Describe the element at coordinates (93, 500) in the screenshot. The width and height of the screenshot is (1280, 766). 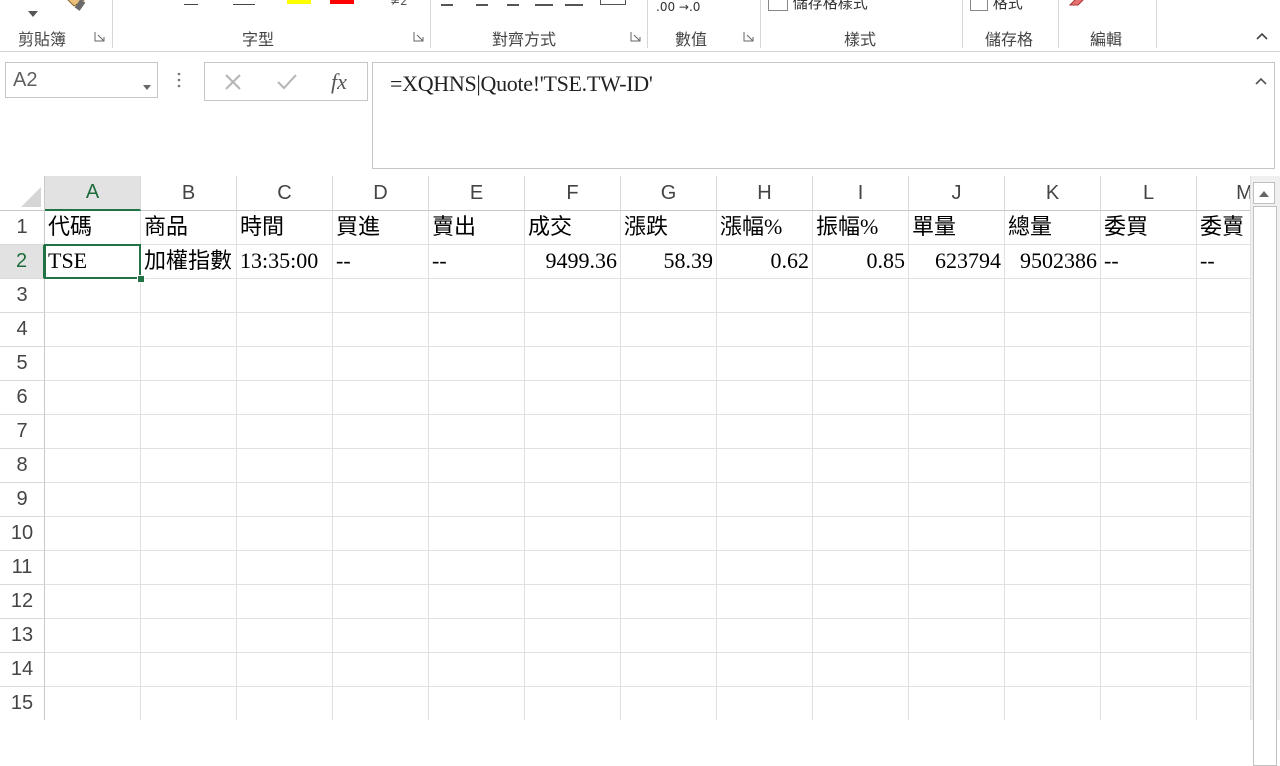
I see `cell-a9` at that location.